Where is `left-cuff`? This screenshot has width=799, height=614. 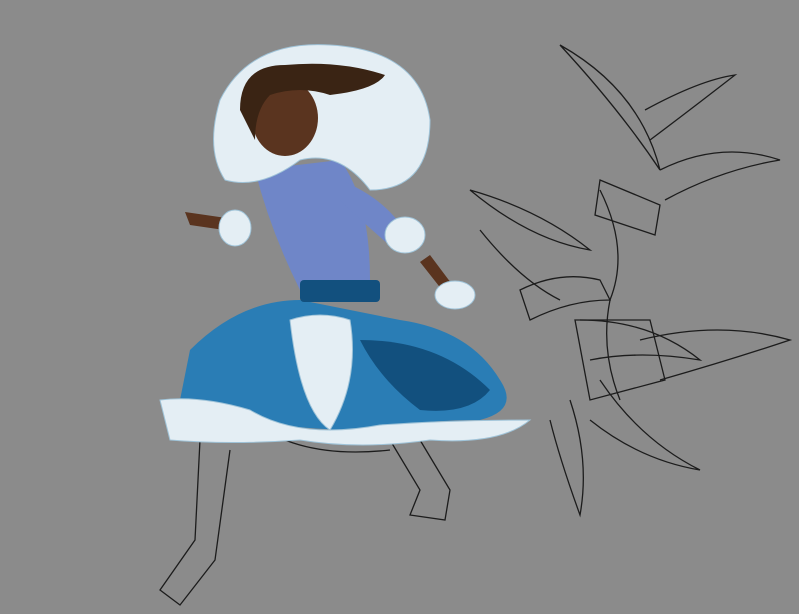 left-cuff is located at coordinates (235, 228).